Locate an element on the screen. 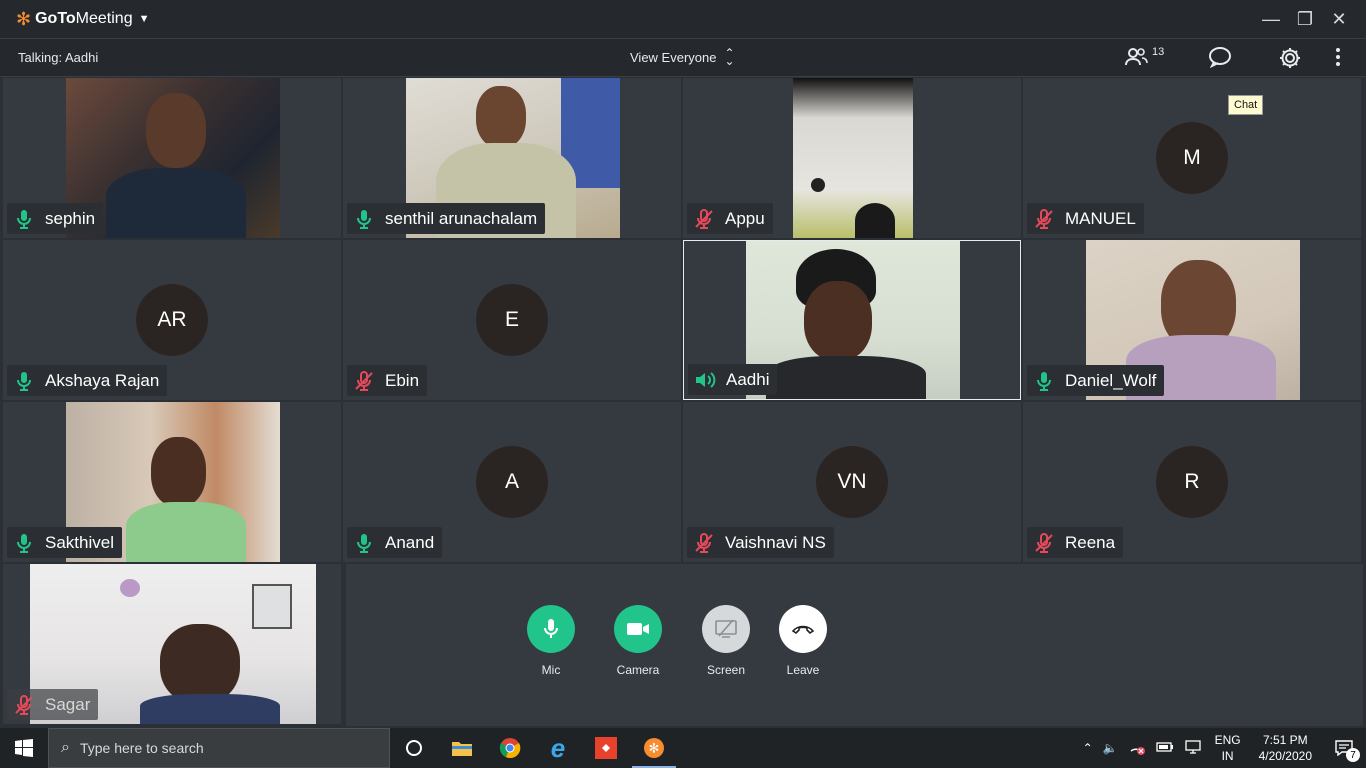 This screenshot has width=1366, height=768. chat-button is located at coordinates (1220, 60).